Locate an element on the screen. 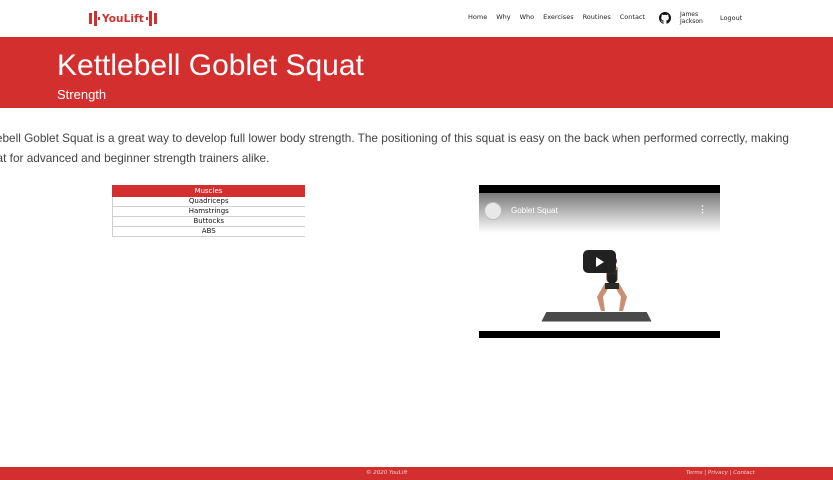 The image size is (833, 480). video-player: Goblet Squat ⋮ is located at coordinates (599, 261).